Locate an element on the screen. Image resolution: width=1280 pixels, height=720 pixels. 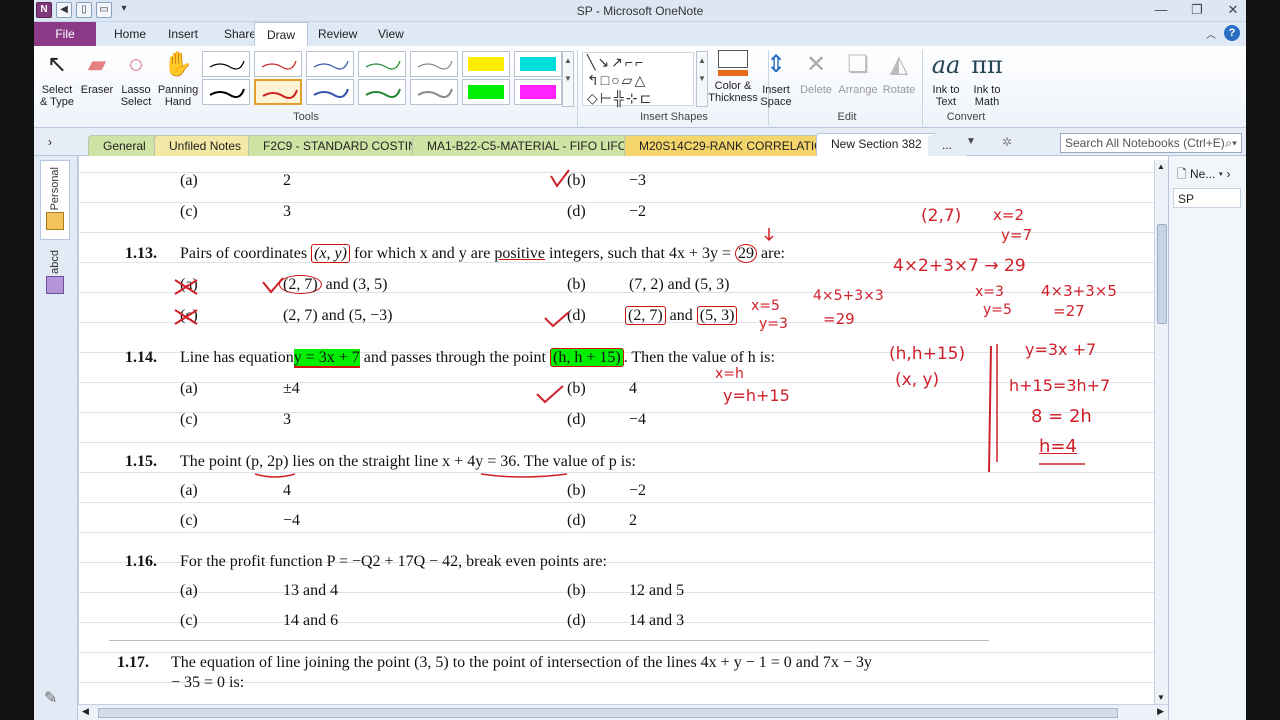
scroll-down-icon: ▼ is located at coordinates (1161, 697).